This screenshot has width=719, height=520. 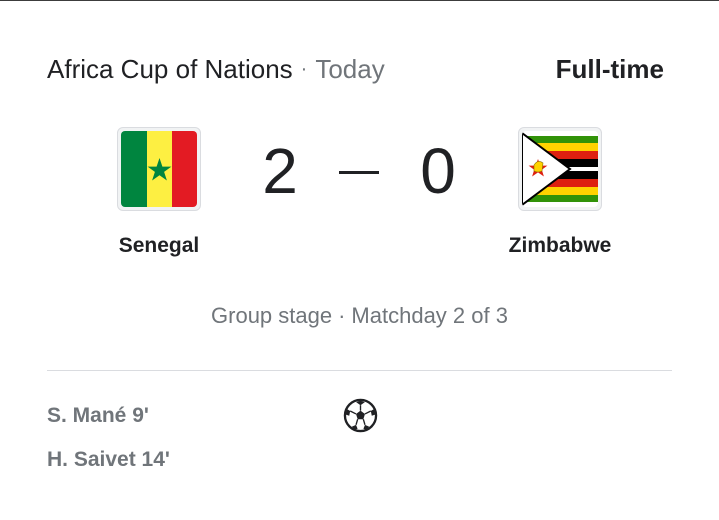 I want to click on away-team: Zimbabwe, so click(x=560, y=192).